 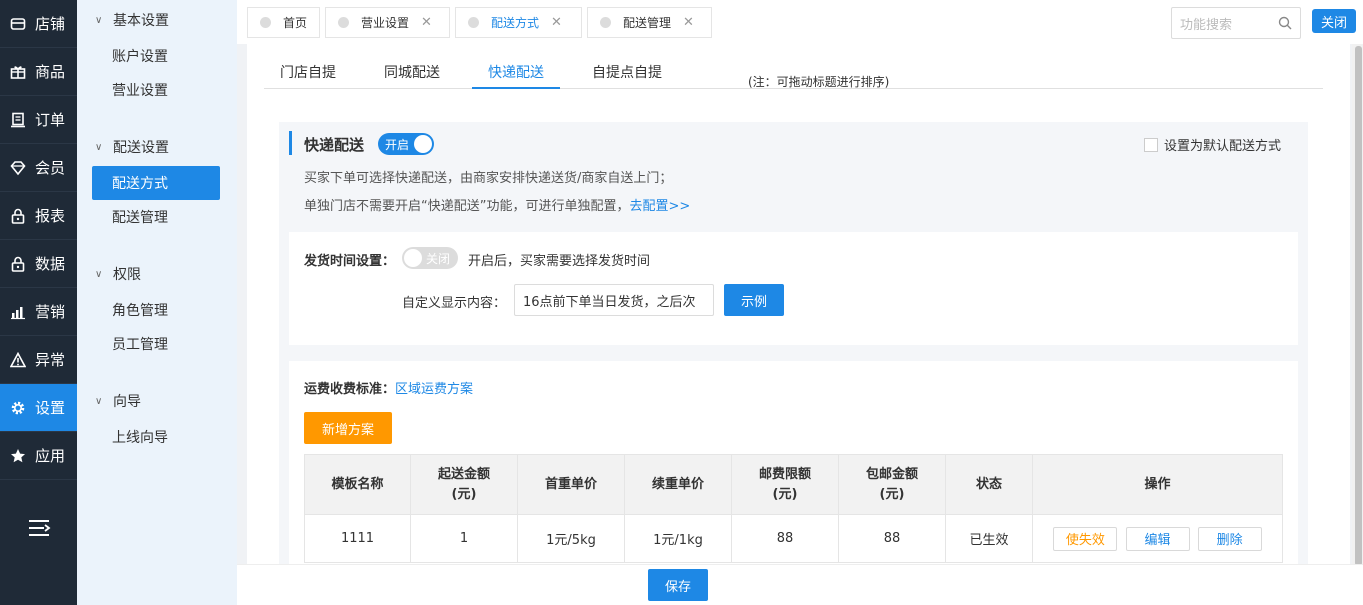 What do you see at coordinates (38, 530) in the screenshot?
I see `collapse-menu-button` at bounding box center [38, 530].